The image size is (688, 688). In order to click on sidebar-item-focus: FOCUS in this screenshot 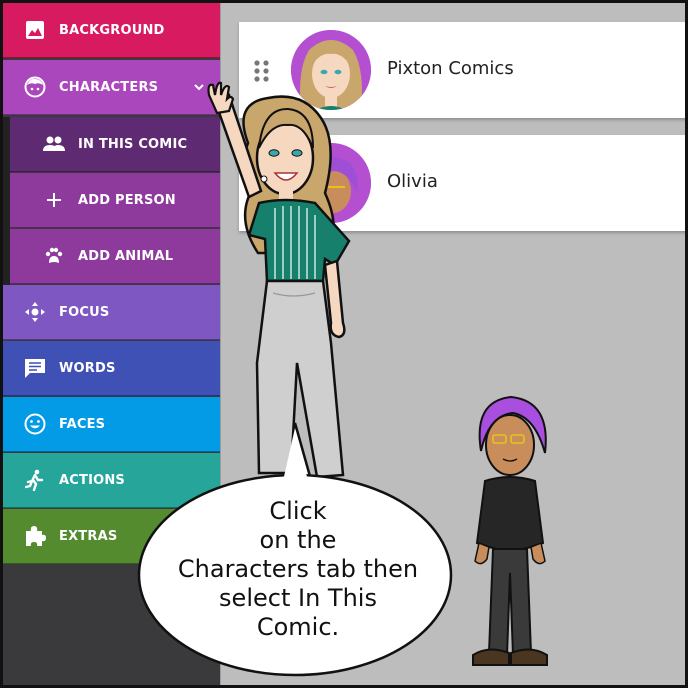, I will do `click(111, 312)`.